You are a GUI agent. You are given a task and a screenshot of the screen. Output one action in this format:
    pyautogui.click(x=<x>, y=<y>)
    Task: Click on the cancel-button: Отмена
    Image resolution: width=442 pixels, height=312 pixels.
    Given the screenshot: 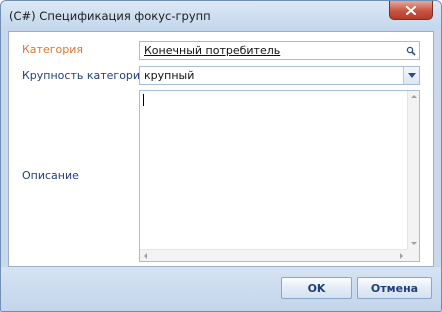 What is the action you would take?
    pyautogui.click(x=394, y=288)
    